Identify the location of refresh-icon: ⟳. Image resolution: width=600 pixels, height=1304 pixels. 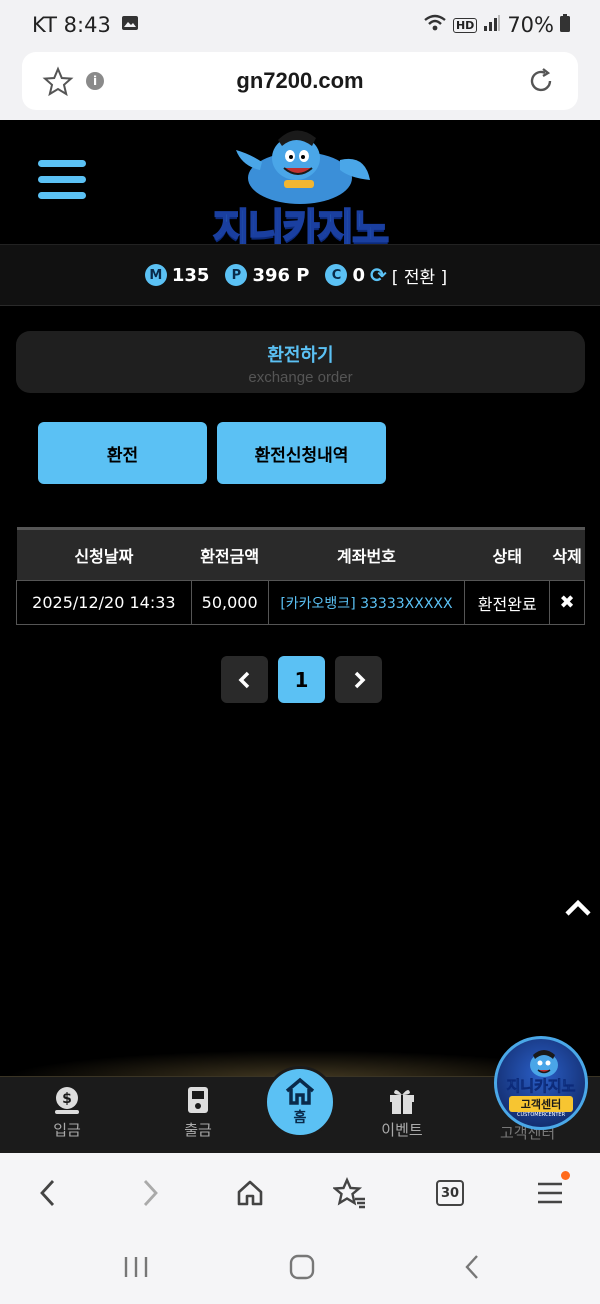
(378, 275).